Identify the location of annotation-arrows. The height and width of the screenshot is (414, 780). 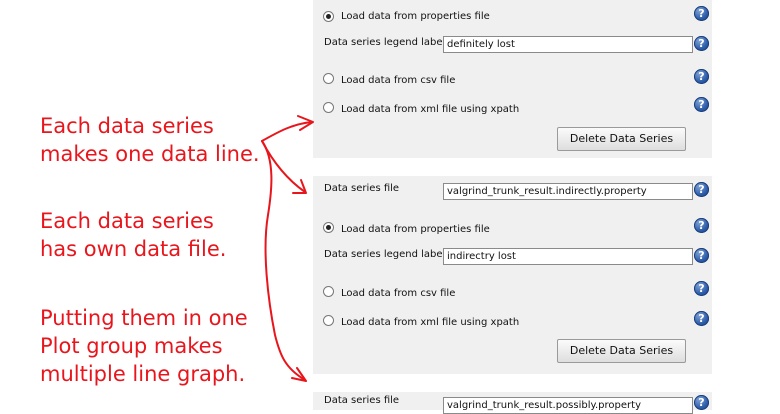
(287, 248).